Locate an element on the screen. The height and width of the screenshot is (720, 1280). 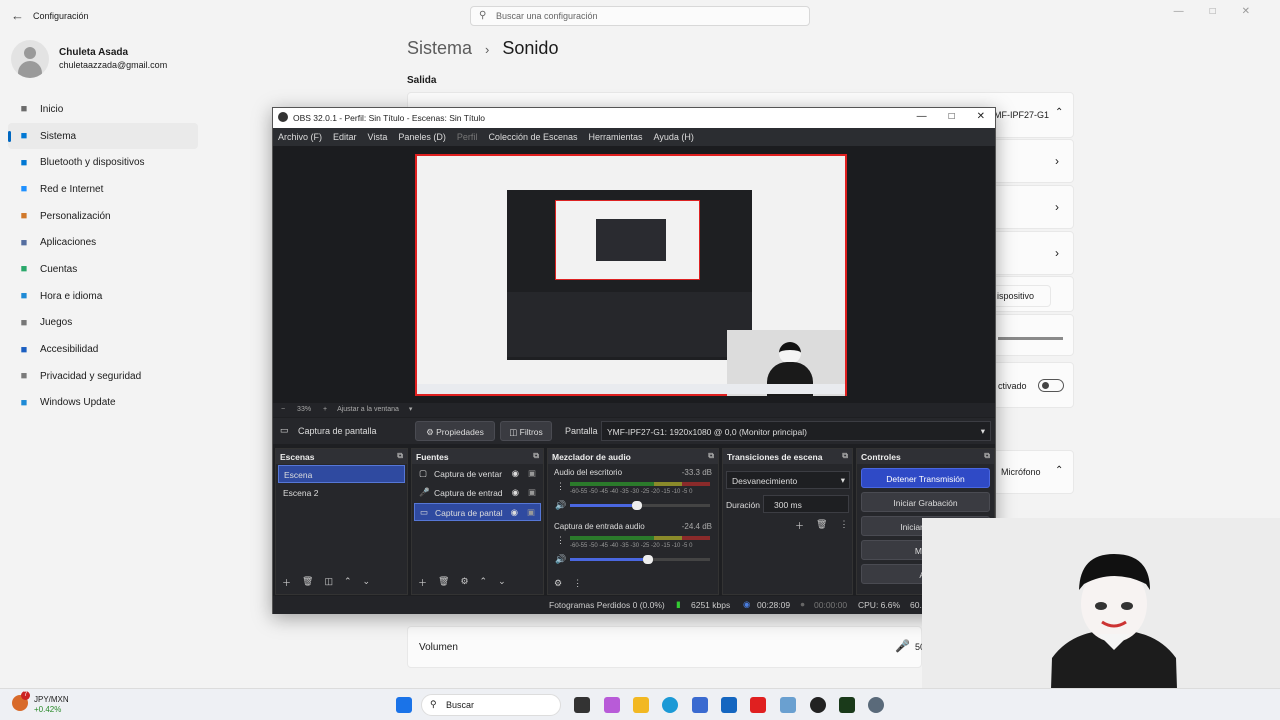
filters-button: ◫ Filtros is located at coordinates (526, 431).